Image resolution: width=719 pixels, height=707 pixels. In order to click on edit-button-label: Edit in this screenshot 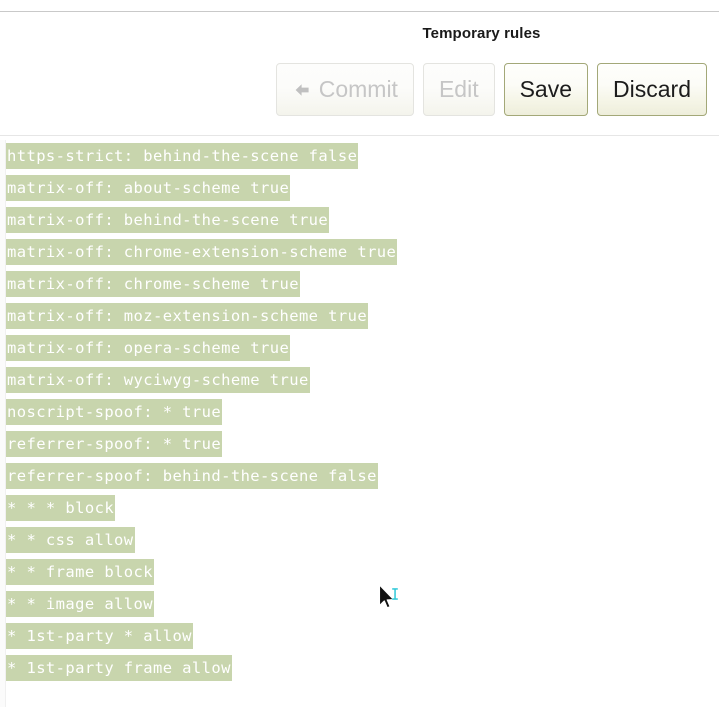, I will do `click(458, 89)`.